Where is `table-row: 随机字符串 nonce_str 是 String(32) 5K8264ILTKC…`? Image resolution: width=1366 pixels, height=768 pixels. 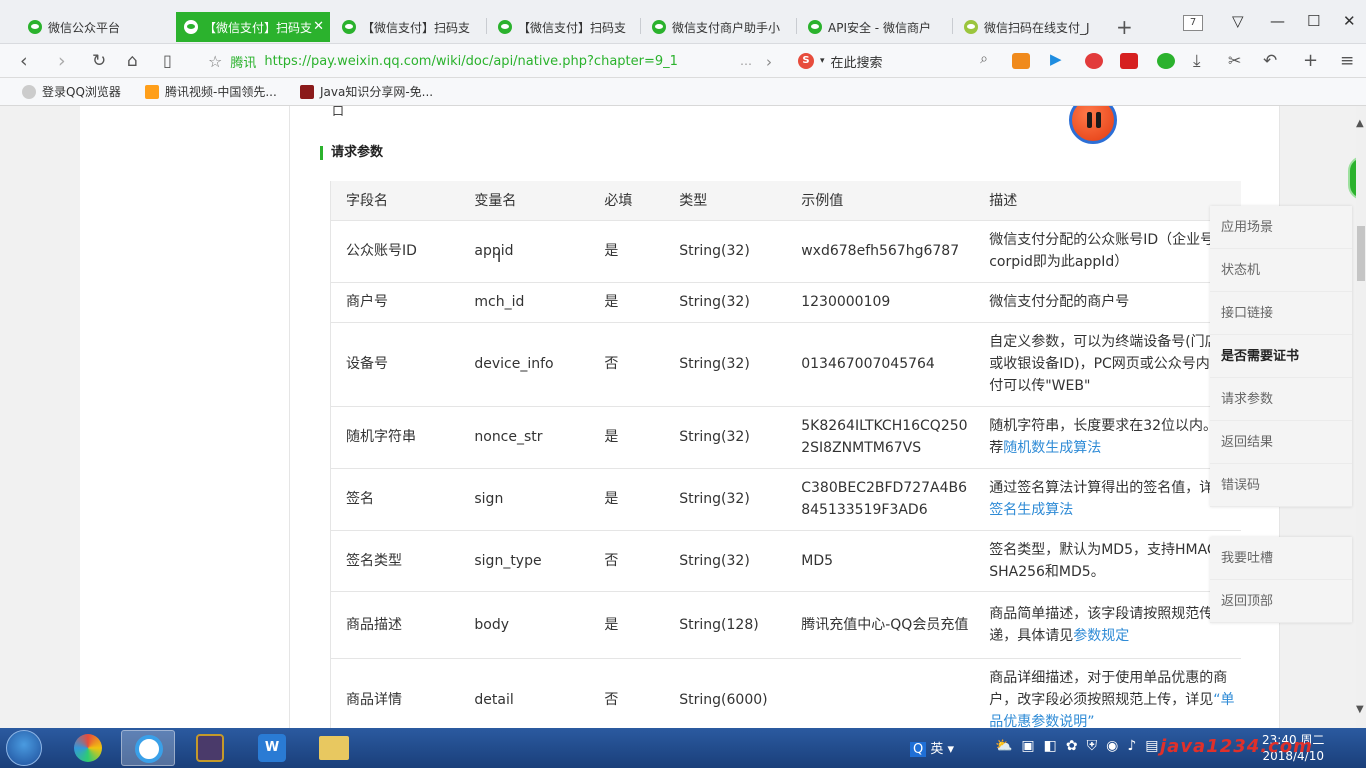 table-row: 随机字符串 nonce_str 是 String(32) 5K8264ILTKC… is located at coordinates (785, 436).